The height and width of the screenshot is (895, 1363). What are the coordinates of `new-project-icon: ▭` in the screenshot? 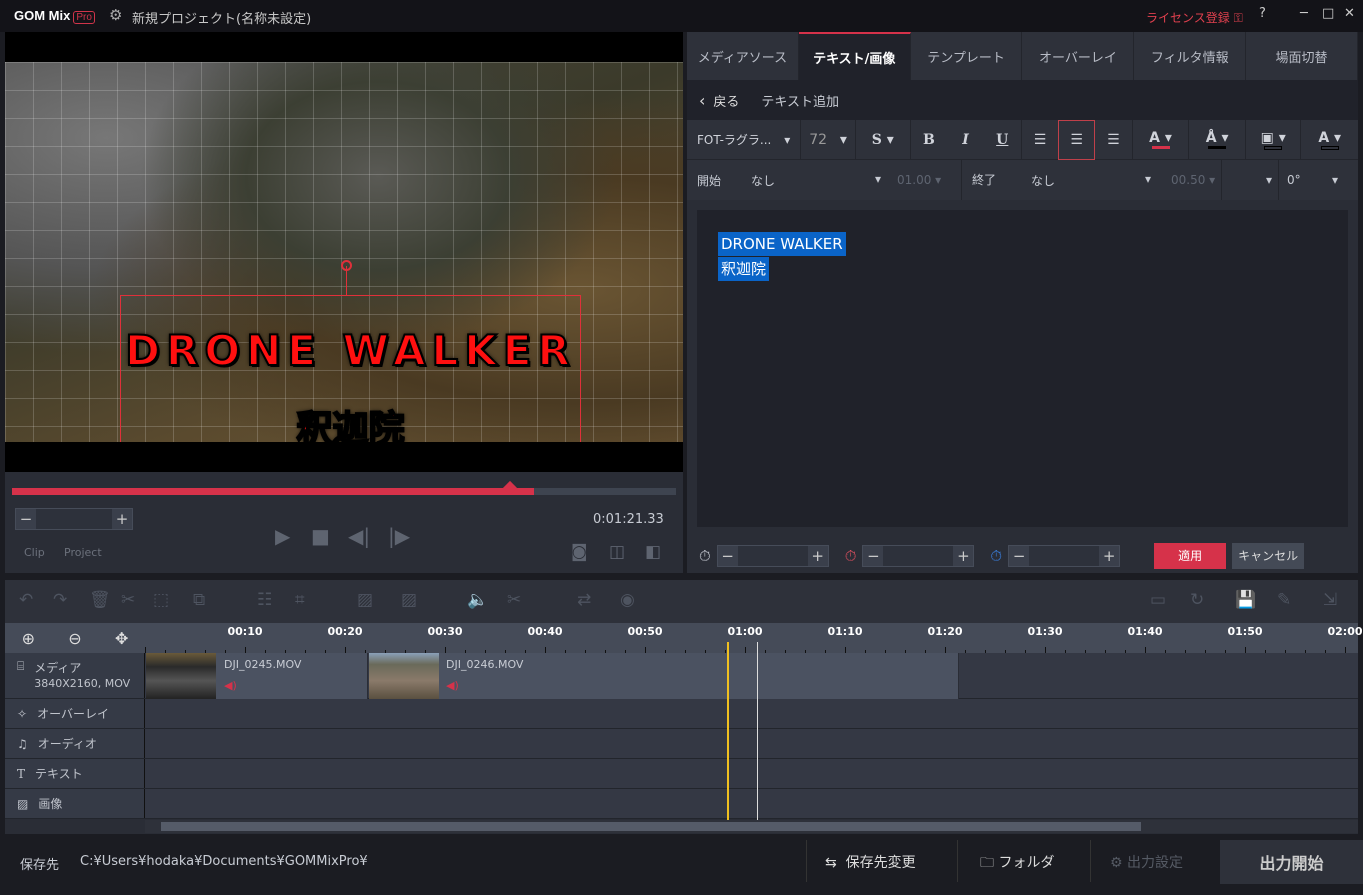 It's located at (1158, 600).